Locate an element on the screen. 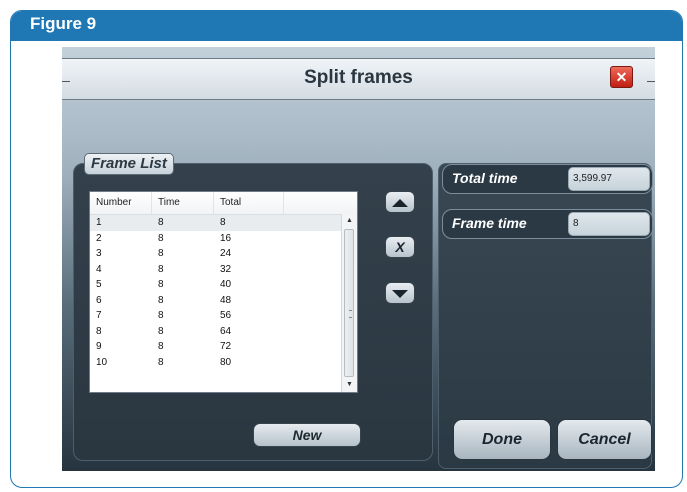  triangle-up-icon is located at coordinates (400, 203).